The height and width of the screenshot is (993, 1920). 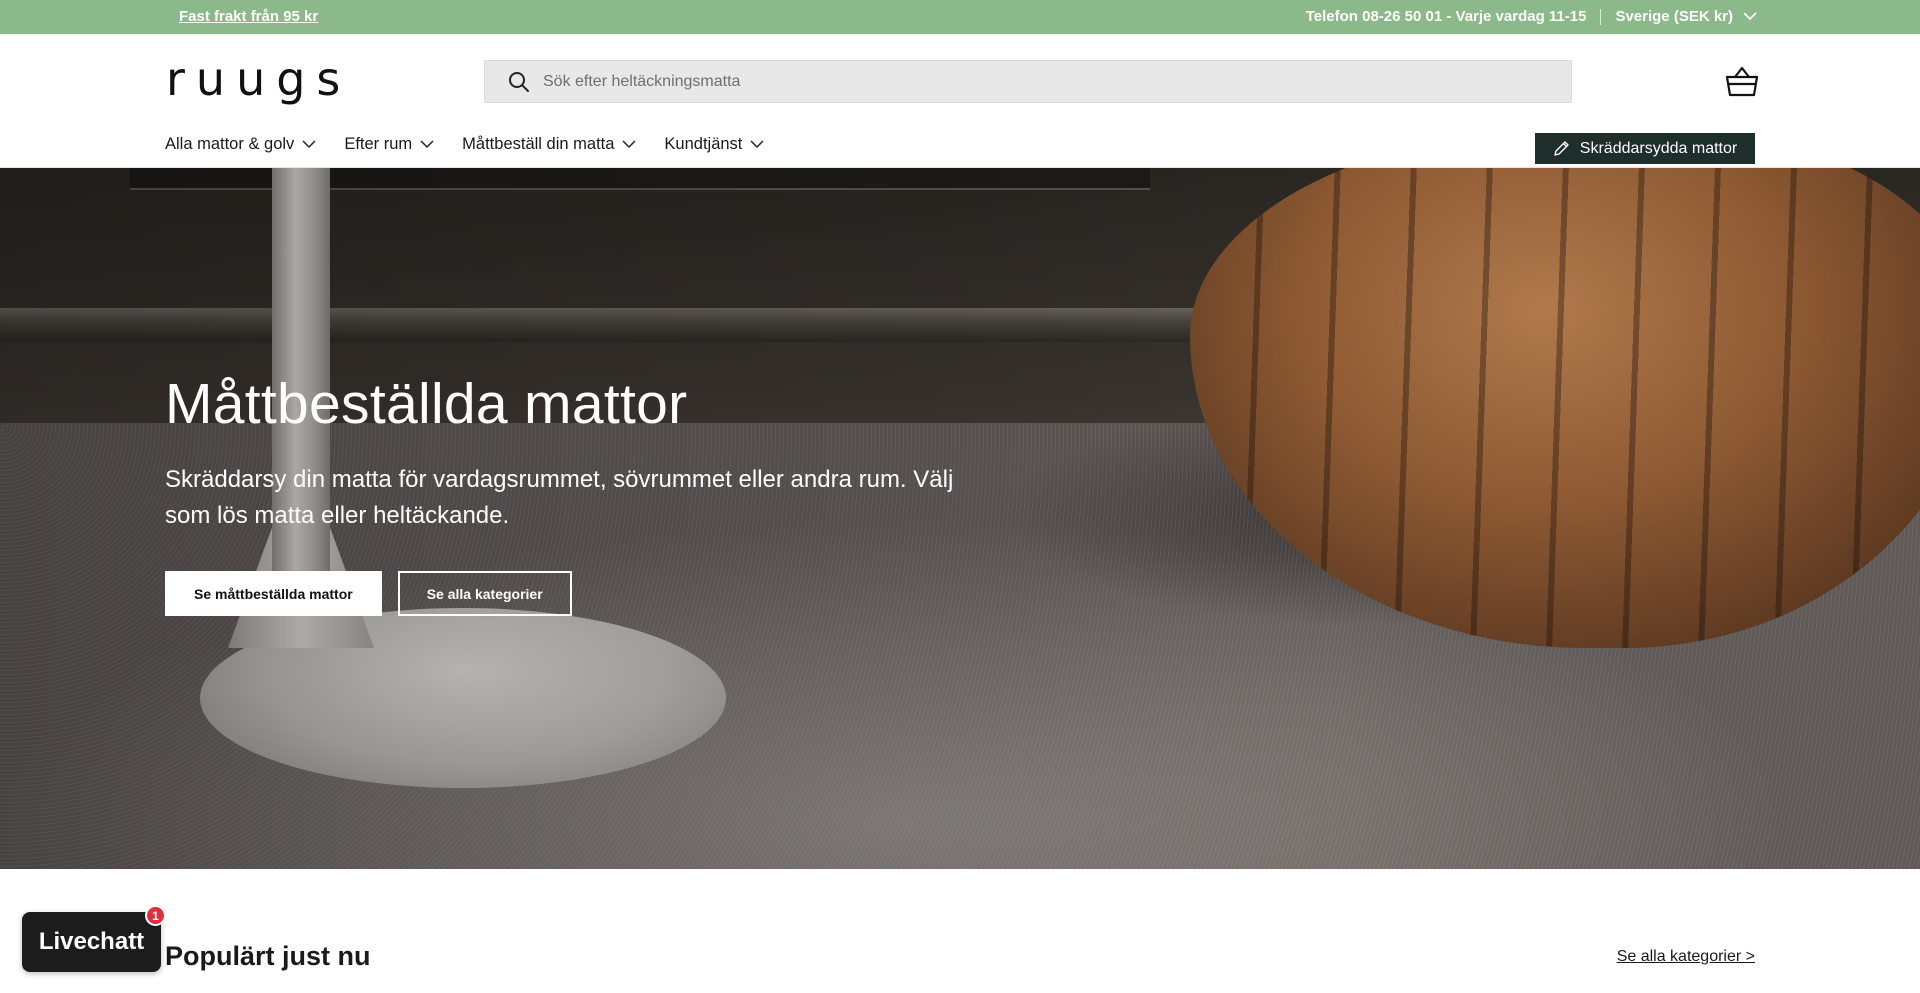 What do you see at coordinates (703, 144) in the screenshot?
I see `nav-label: Kundtjänst` at bounding box center [703, 144].